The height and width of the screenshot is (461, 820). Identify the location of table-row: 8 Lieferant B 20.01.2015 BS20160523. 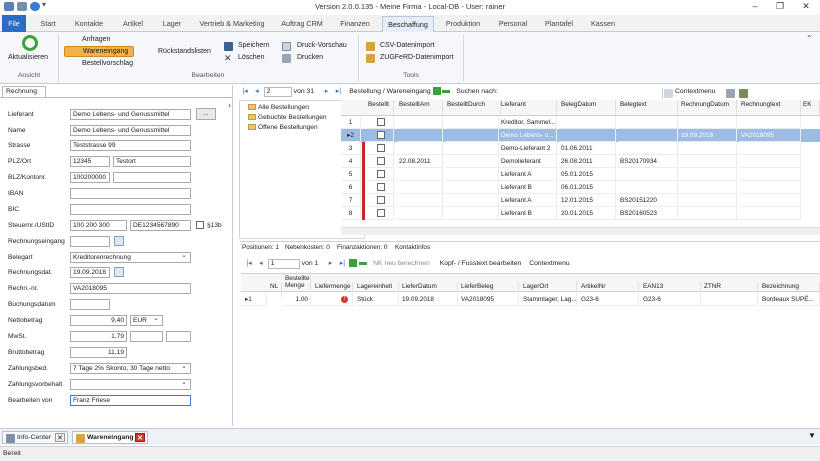
(580, 213).